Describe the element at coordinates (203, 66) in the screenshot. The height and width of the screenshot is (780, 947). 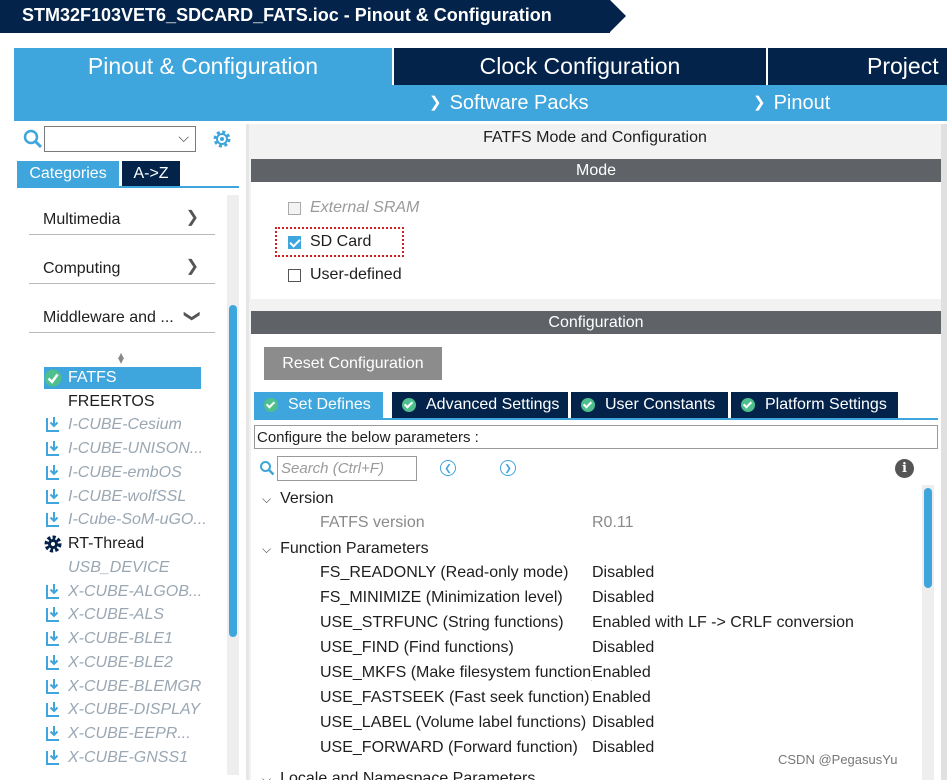
I see `tab-pinout-configuration: Pinout & Configuration` at that location.